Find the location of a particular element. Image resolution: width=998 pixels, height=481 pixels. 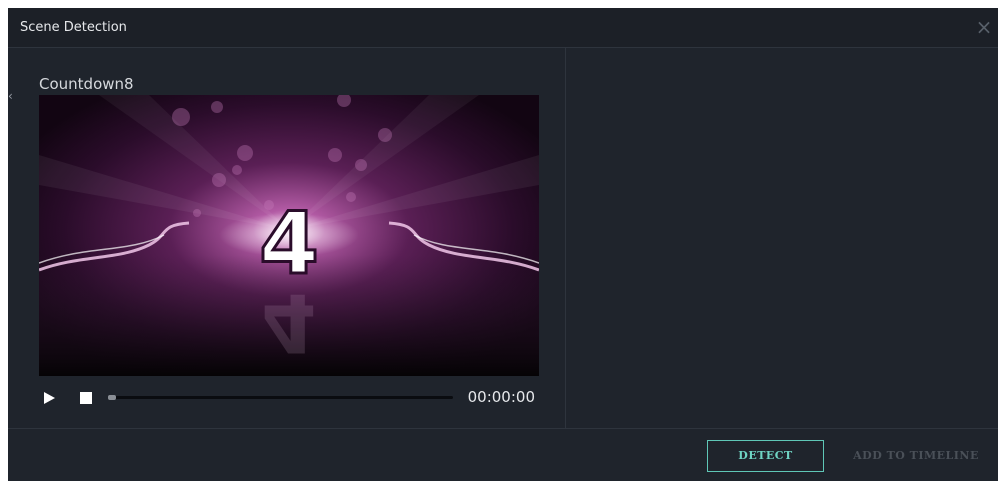

playback-controls: 00:00:00 is located at coordinates (289, 398).